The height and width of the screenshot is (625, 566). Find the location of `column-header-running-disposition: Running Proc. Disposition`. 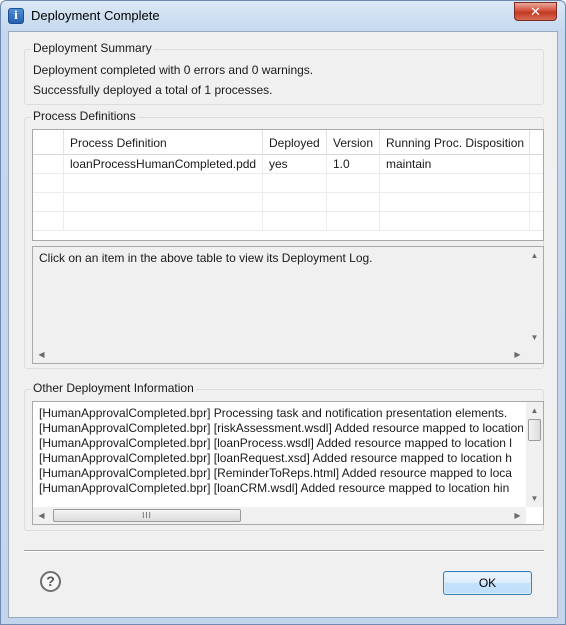

column-header-running-disposition: Running Proc. Disposition is located at coordinates (455, 142).